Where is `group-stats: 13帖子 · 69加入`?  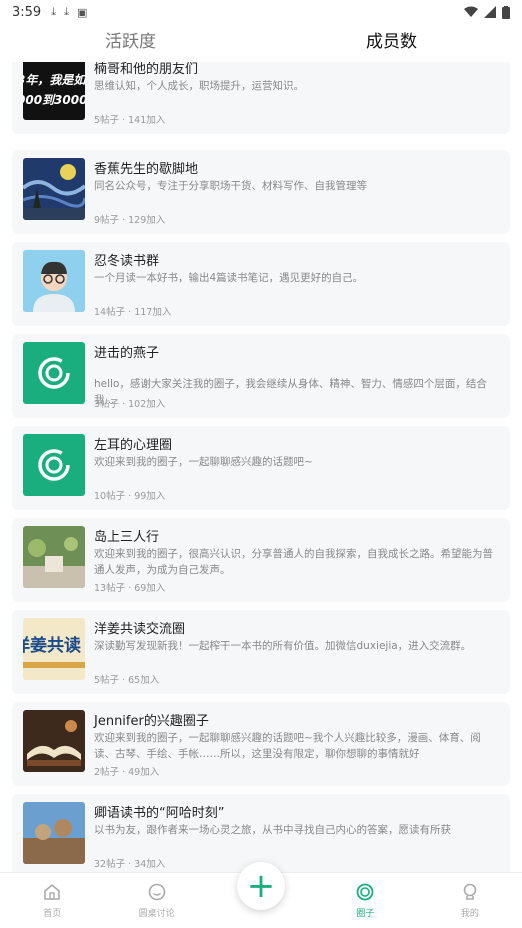 group-stats: 13帖子 · 69加入 is located at coordinates (129, 587).